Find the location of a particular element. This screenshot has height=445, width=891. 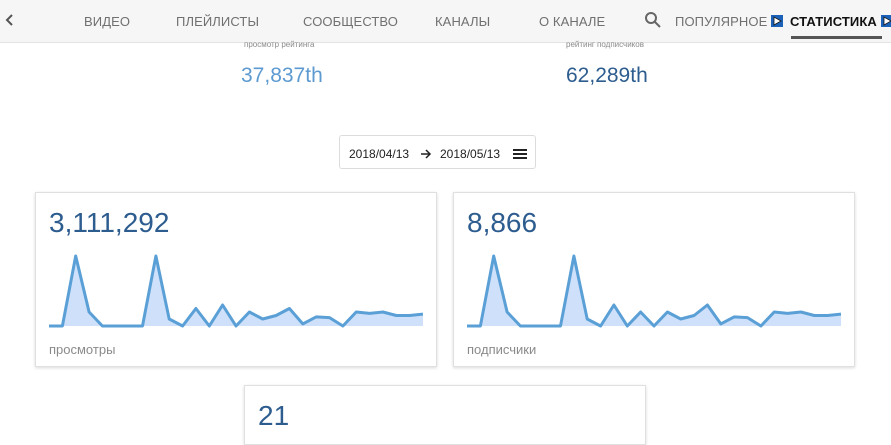

search-icon is located at coordinates (653, 20).